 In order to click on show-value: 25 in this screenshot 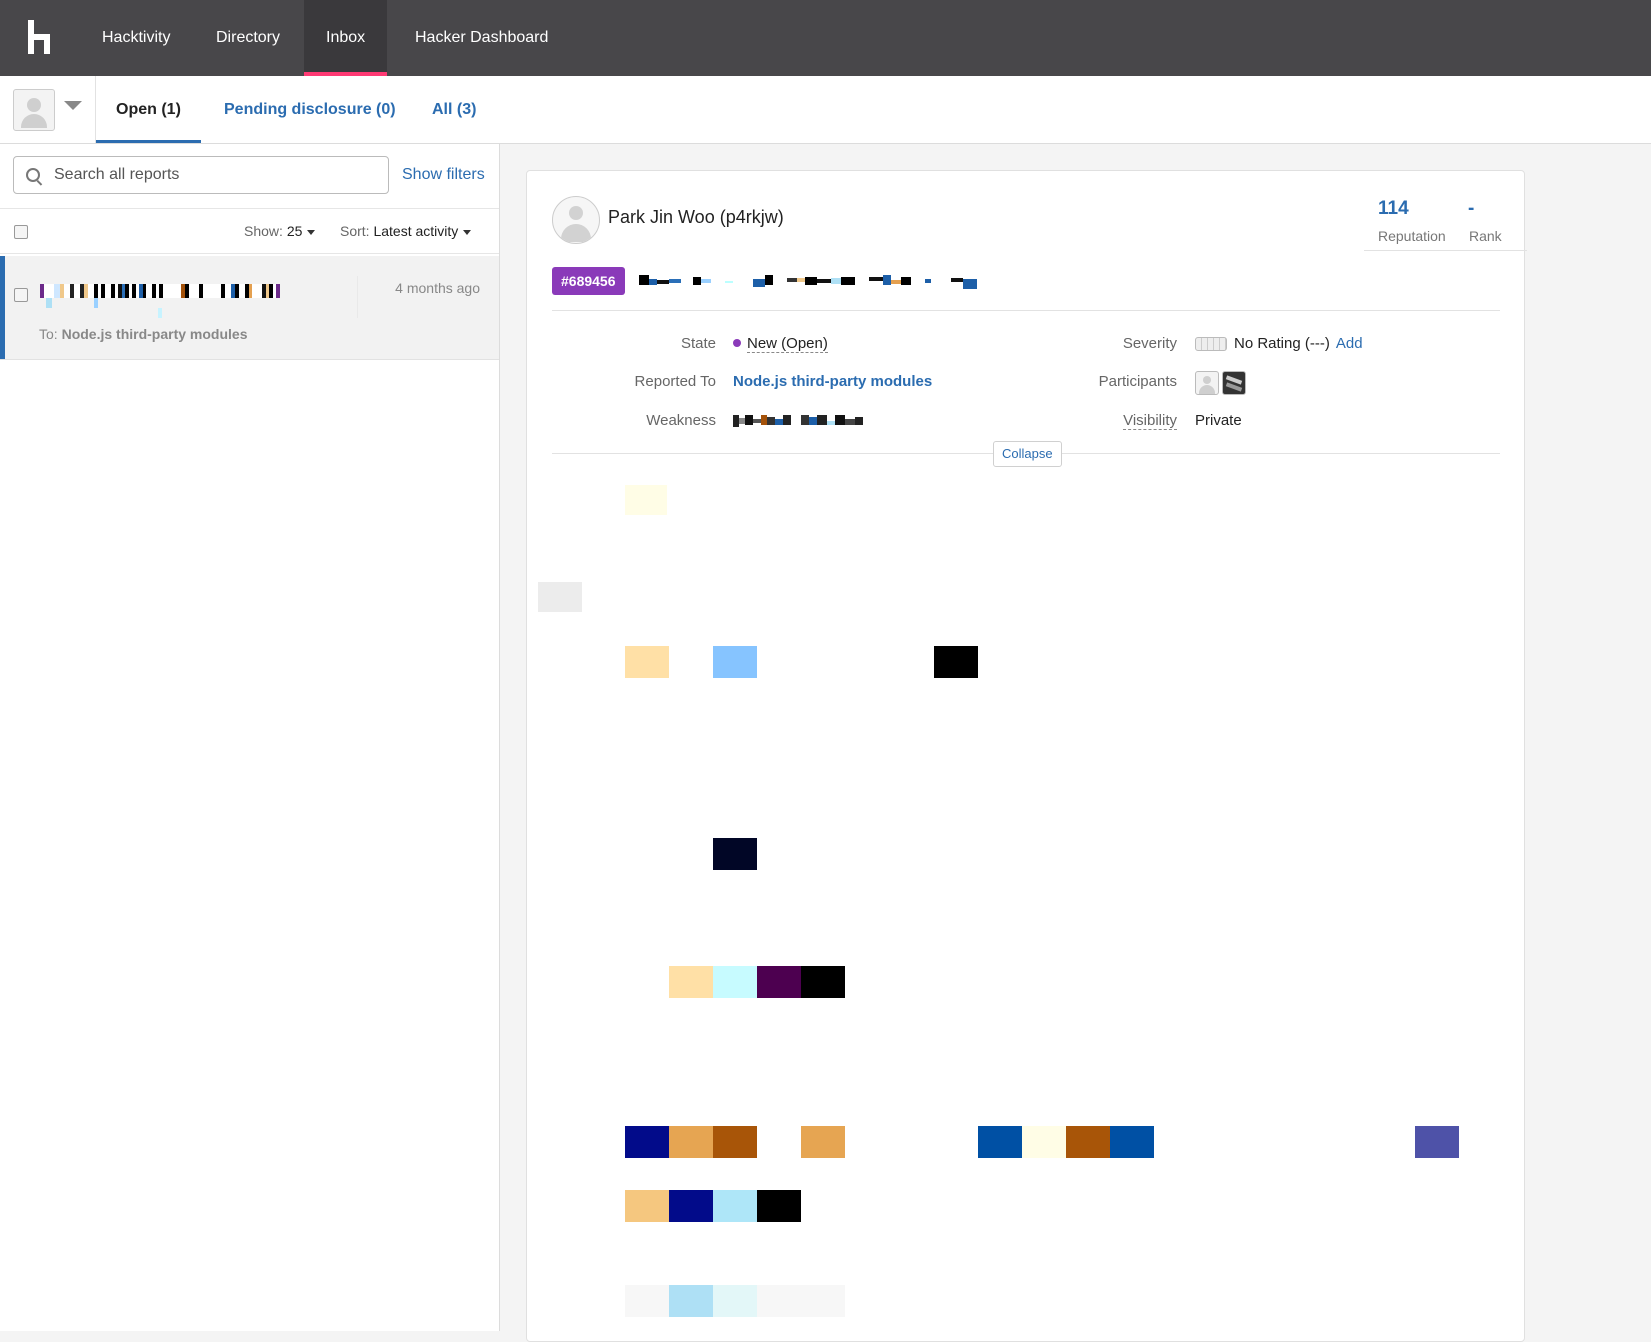, I will do `click(294, 231)`.